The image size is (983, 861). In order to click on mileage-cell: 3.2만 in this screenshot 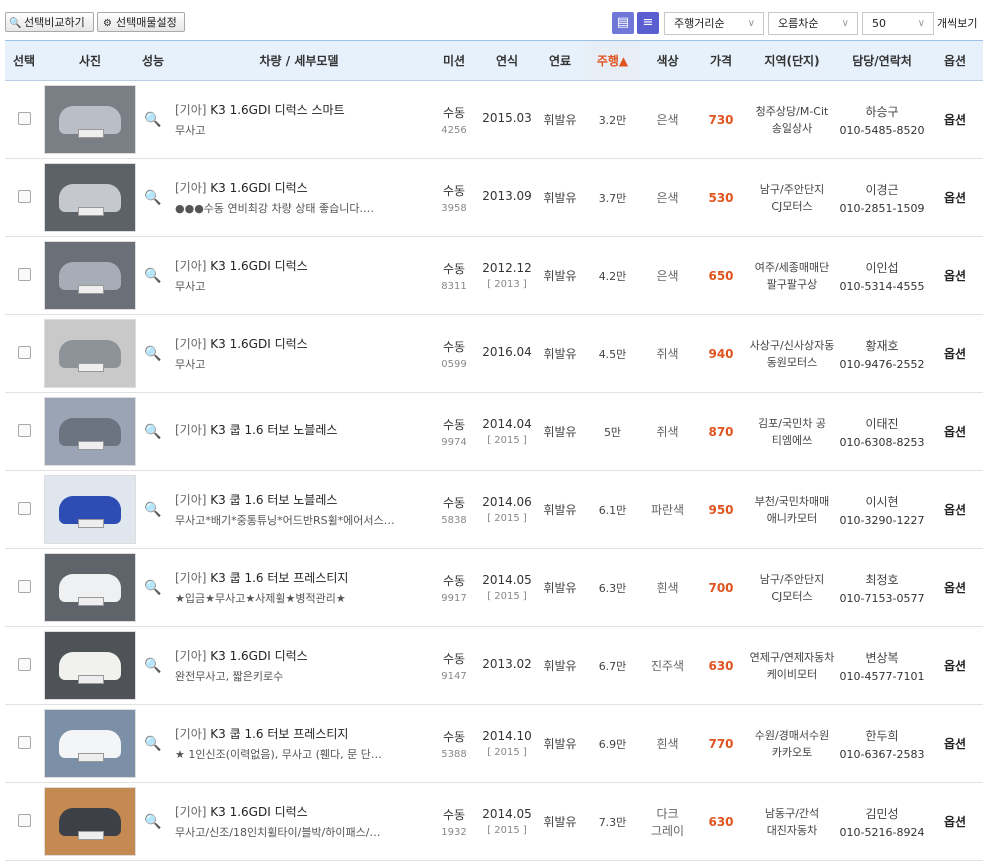, I will do `click(612, 119)`.